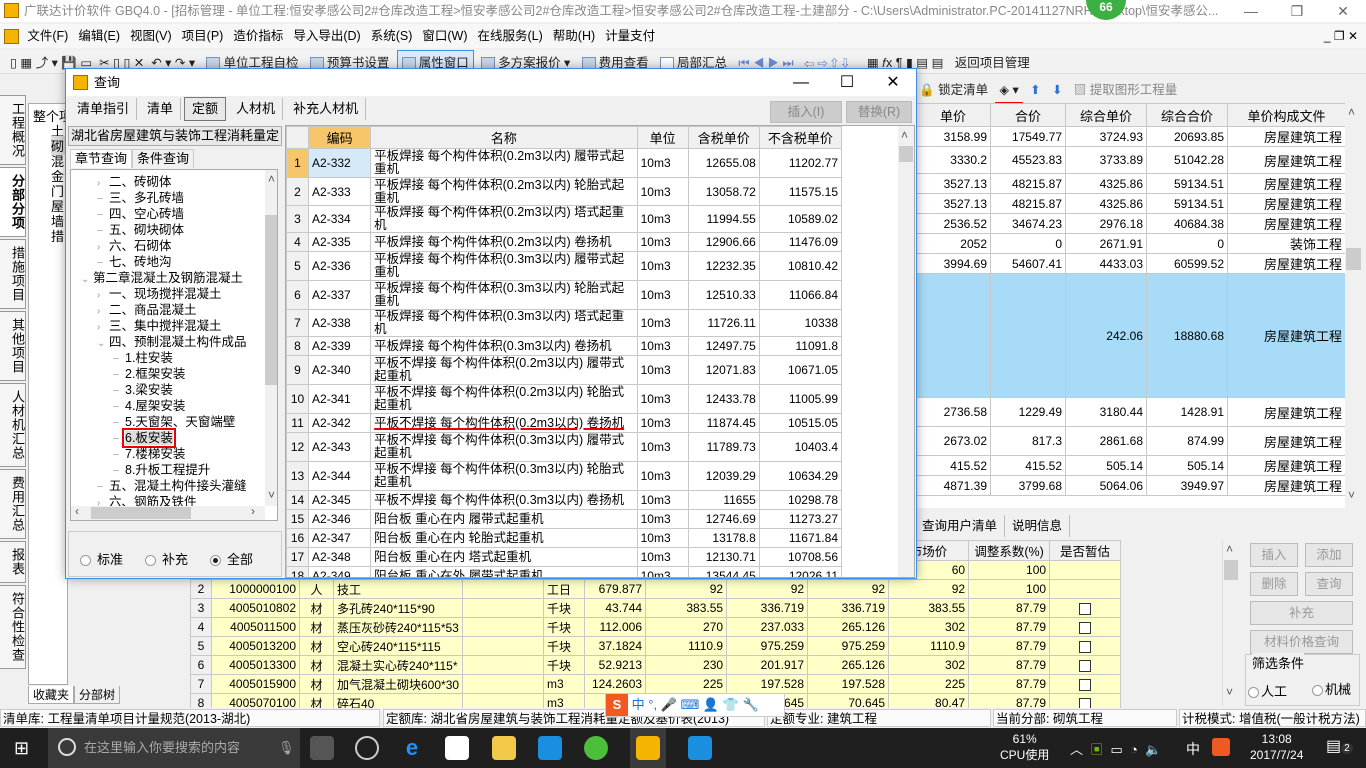 The height and width of the screenshot is (768, 1366). What do you see at coordinates (231, 559) in the screenshot?
I see `scope-radio: 全部` at bounding box center [231, 559].